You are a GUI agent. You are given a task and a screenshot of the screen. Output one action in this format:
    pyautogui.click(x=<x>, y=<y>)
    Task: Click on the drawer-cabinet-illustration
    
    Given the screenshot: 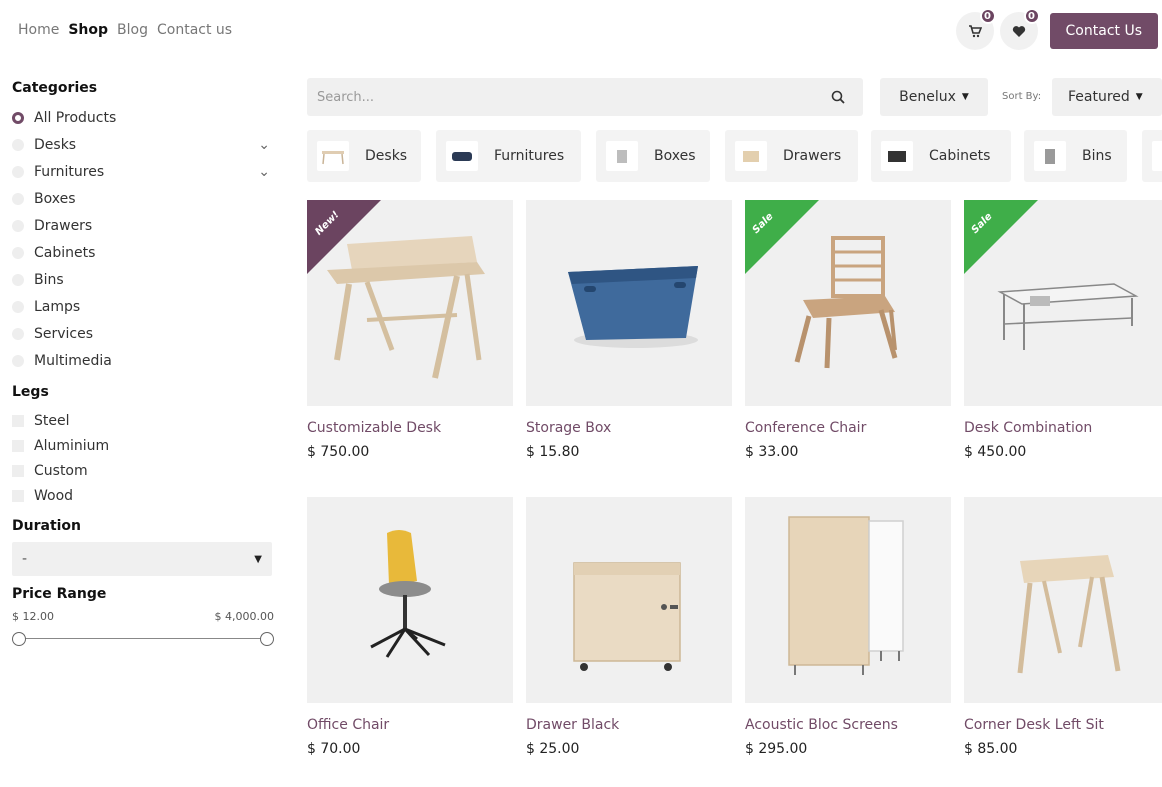 What is the action you would take?
    pyautogui.click(x=627, y=616)
    